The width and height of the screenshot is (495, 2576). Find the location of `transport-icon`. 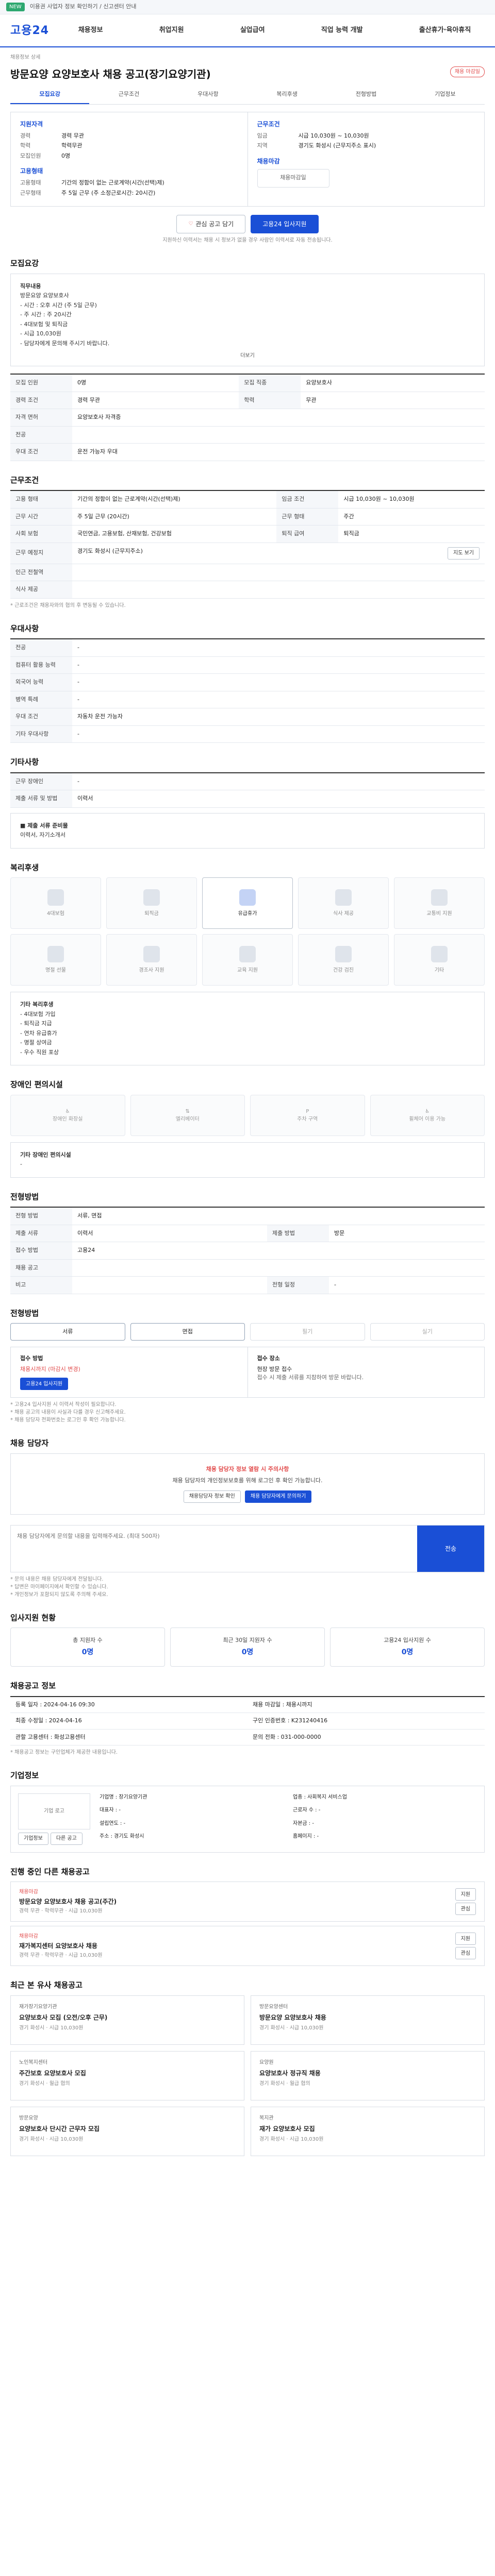

transport-icon is located at coordinates (439, 897).